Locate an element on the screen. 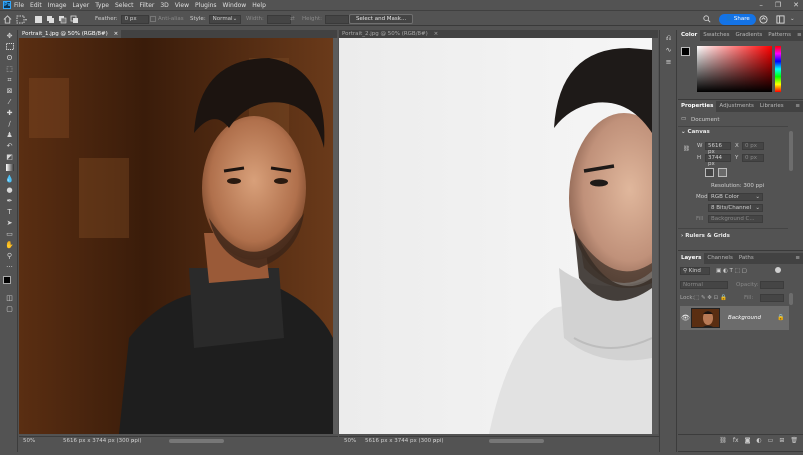 The image size is (803, 455). document-2-horizontal-scrollbar is located at coordinates (516, 441).